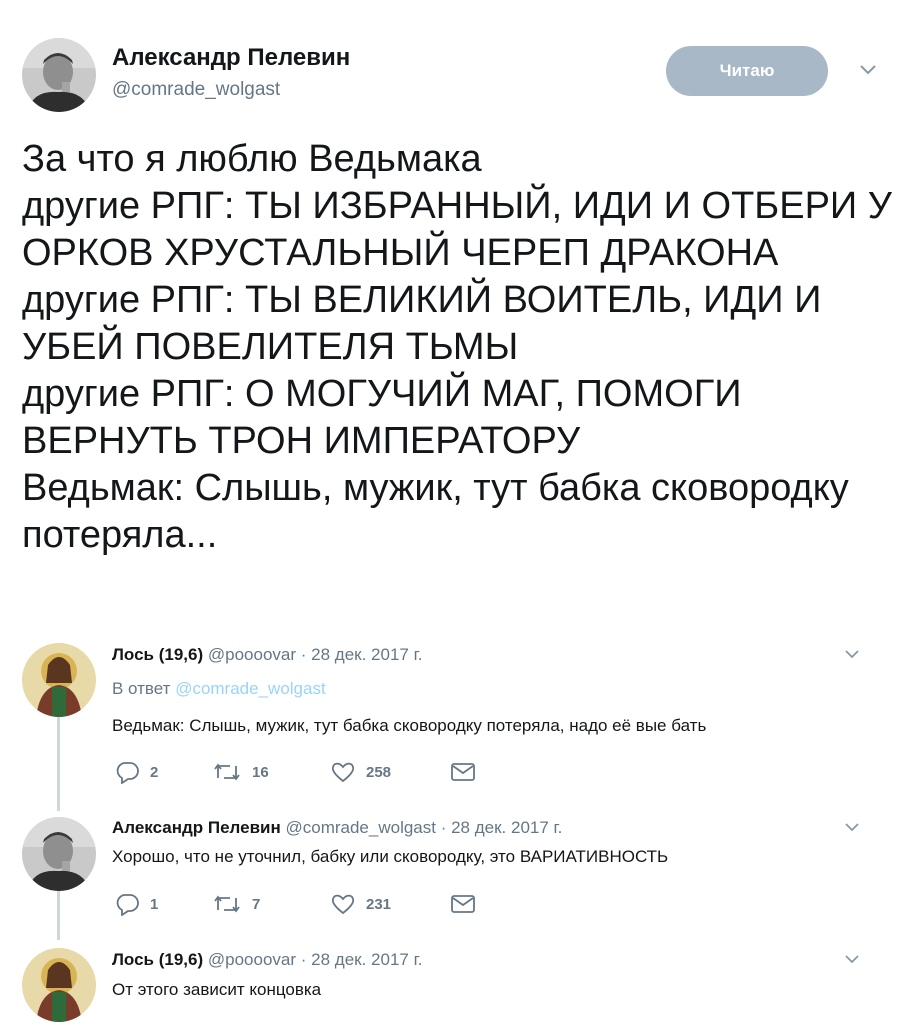  I want to click on reply-action: 1, so click(163, 904).